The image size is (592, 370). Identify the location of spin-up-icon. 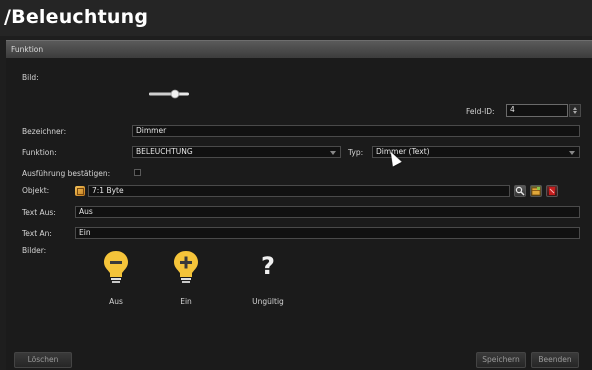
(575, 108).